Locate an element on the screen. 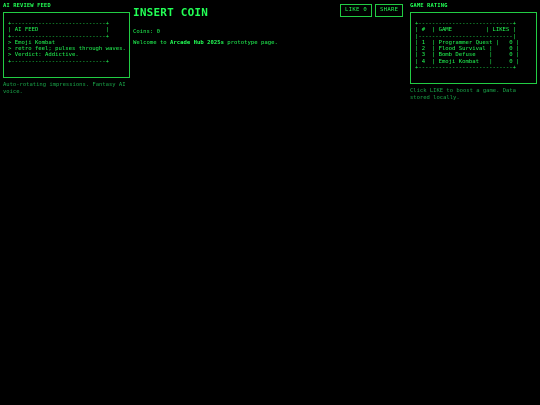 This screenshot has width=540, height=405. welcome-suffix: prototype page. is located at coordinates (250, 43).